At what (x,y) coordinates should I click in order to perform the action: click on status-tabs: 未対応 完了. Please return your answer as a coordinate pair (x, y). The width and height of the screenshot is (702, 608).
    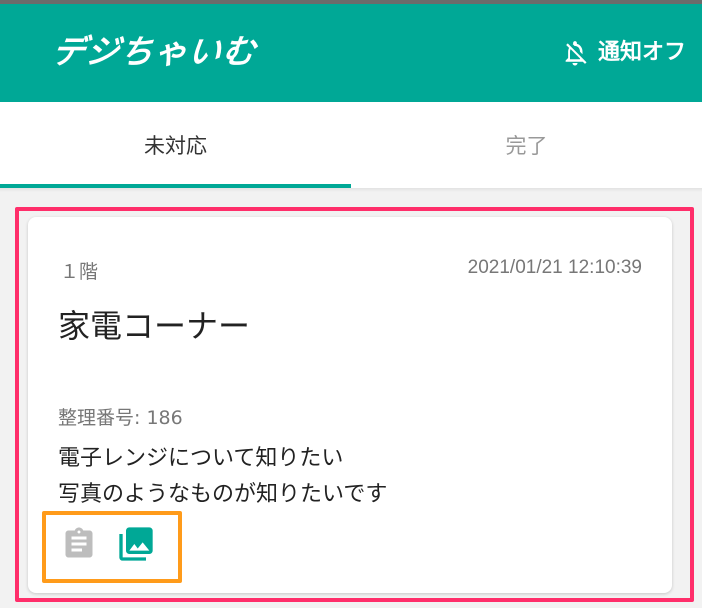
    Looking at the image, I should click on (351, 145).